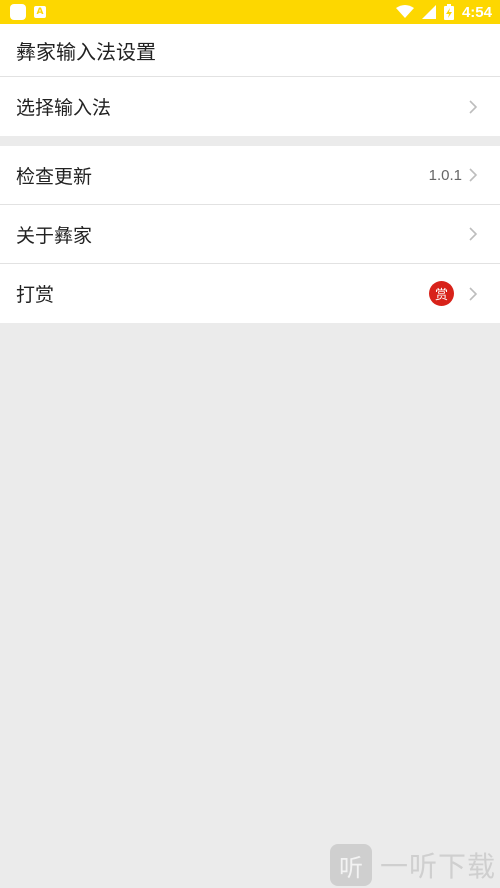 The image size is (500, 888). What do you see at coordinates (54, 235) in the screenshot?
I see `about-label: 关于彝家` at bounding box center [54, 235].